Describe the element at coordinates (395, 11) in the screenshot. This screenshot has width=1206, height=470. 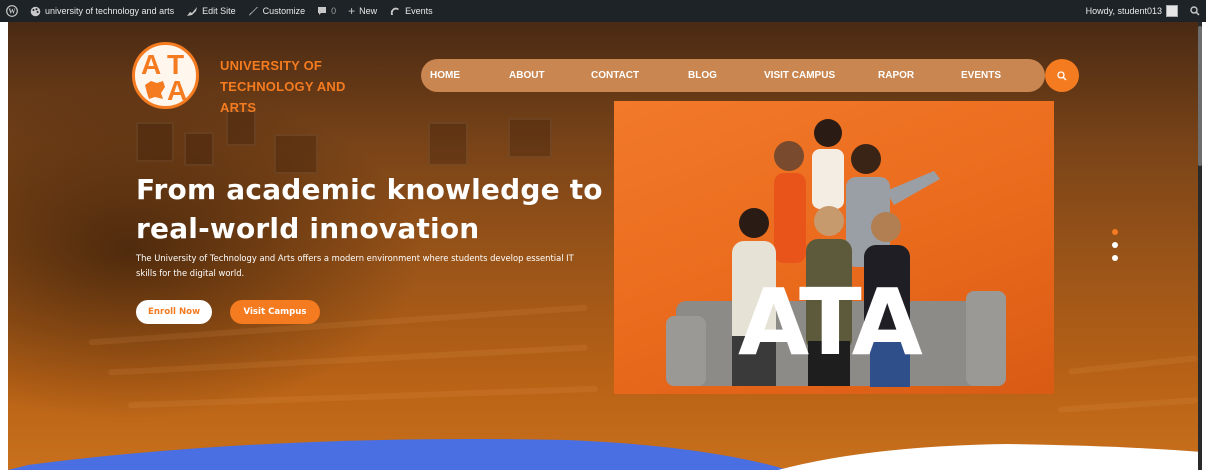
I see `events-icon` at that location.